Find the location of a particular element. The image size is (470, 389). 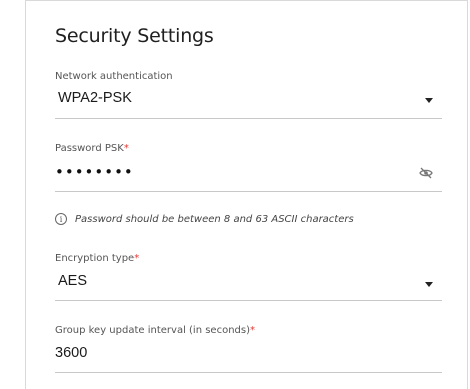

eye-off-icon is located at coordinates (426, 173).